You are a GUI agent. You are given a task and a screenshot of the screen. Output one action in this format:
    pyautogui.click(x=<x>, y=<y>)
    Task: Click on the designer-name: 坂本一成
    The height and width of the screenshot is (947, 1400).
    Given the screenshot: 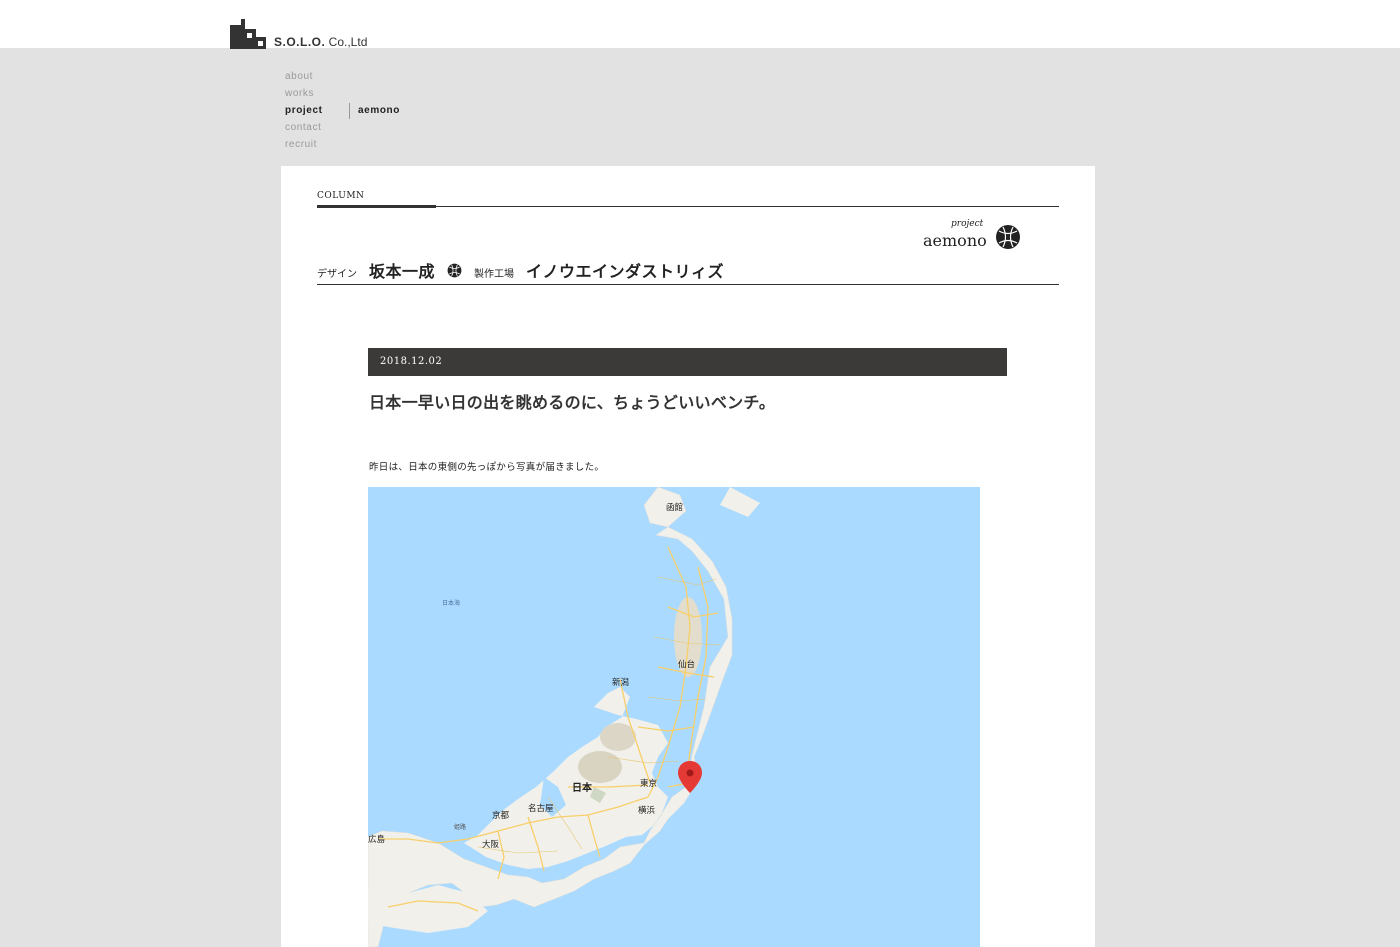 What is the action you would take?
    pyautogui.click(x=402, y=271)
    